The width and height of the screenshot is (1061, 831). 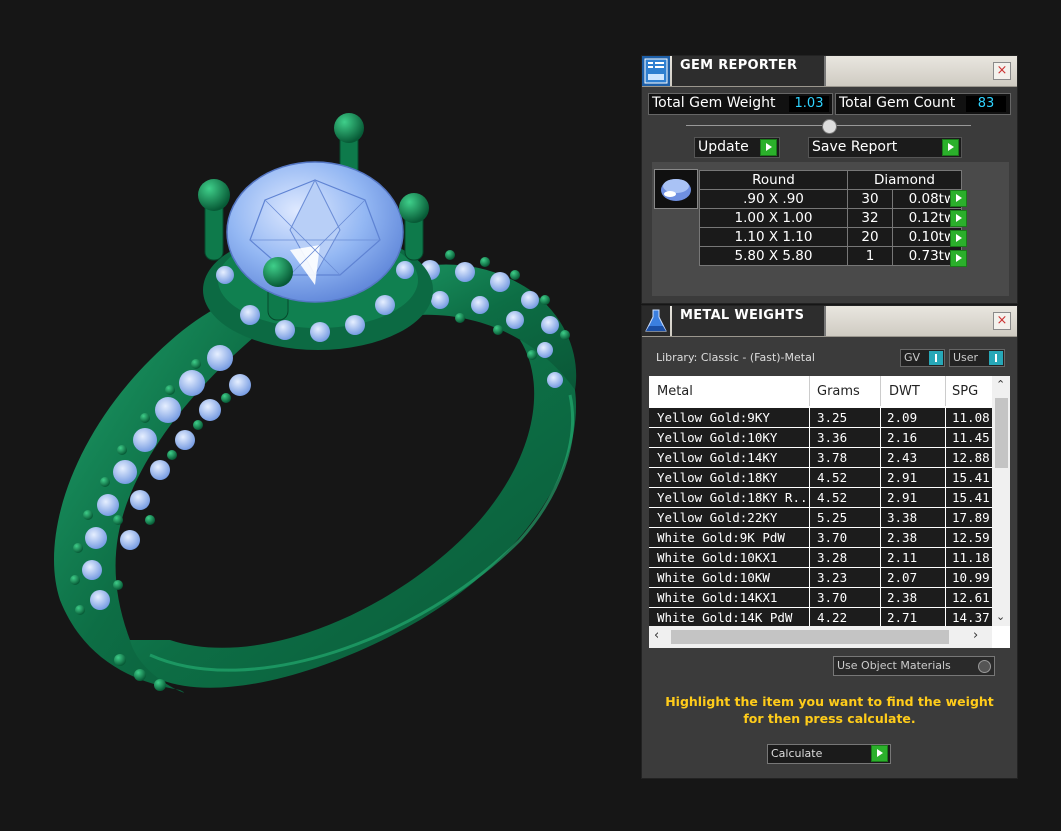 I want to click on col-spg: SPG, so click(x=965, y=391).